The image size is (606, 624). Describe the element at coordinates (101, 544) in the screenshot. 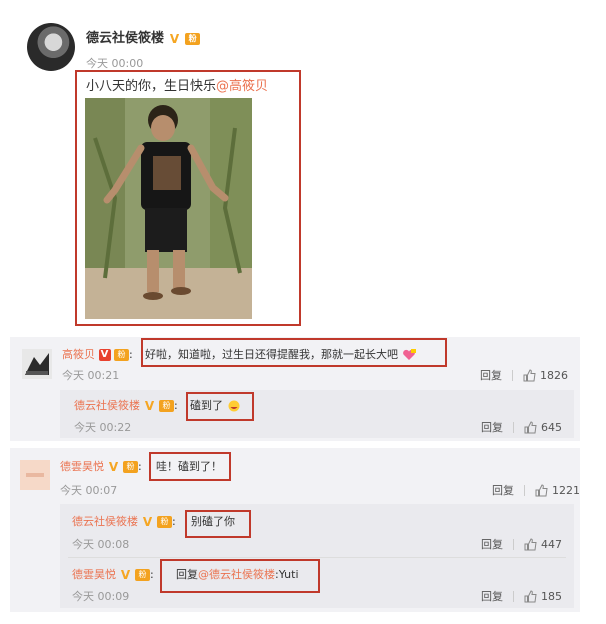

I see `reply-time: 今天 00:08` at that location.